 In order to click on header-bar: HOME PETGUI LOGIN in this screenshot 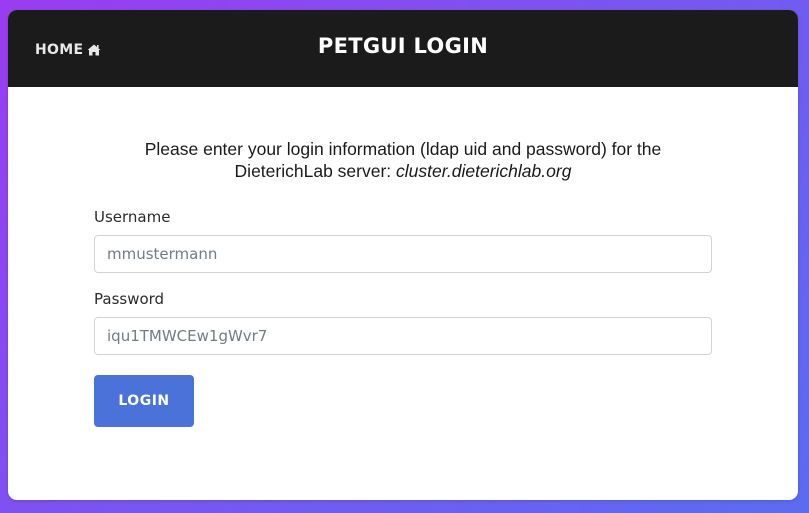, I will do `click(403, 48)`.